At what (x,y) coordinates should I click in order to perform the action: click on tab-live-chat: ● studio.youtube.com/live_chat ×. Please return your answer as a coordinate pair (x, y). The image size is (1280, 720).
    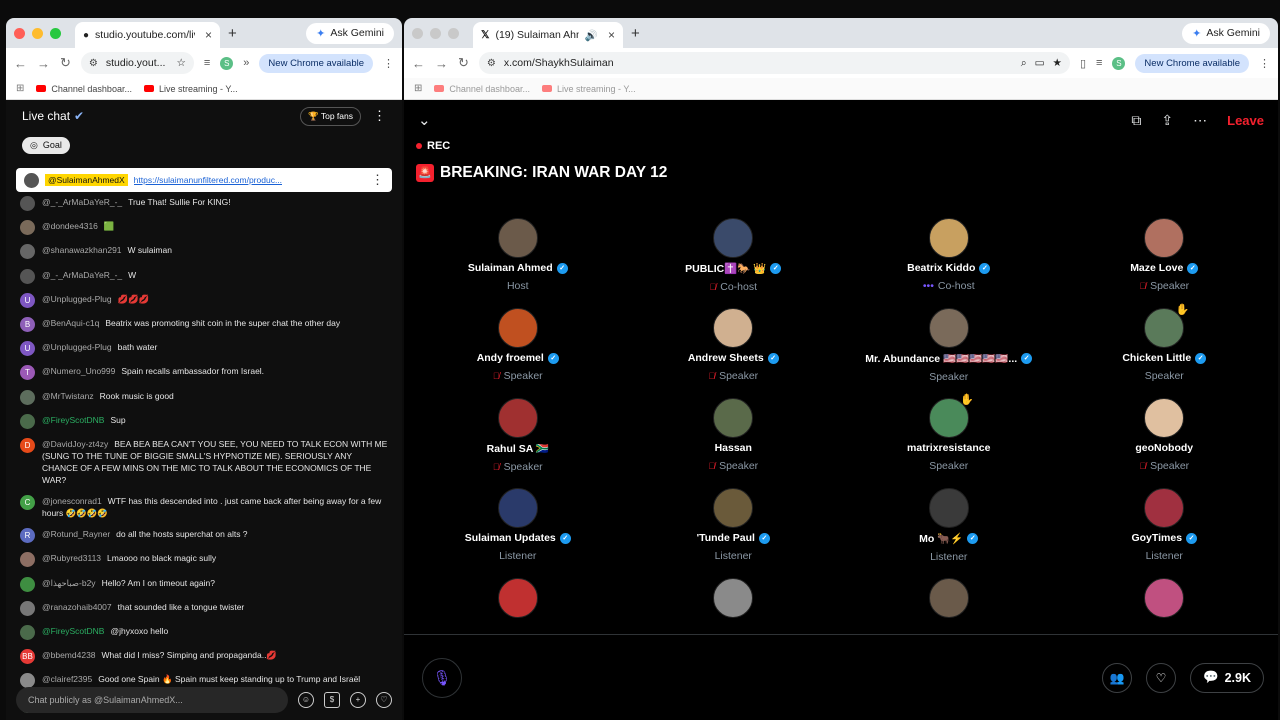
    Looking at the image, I should click on (147, 35).